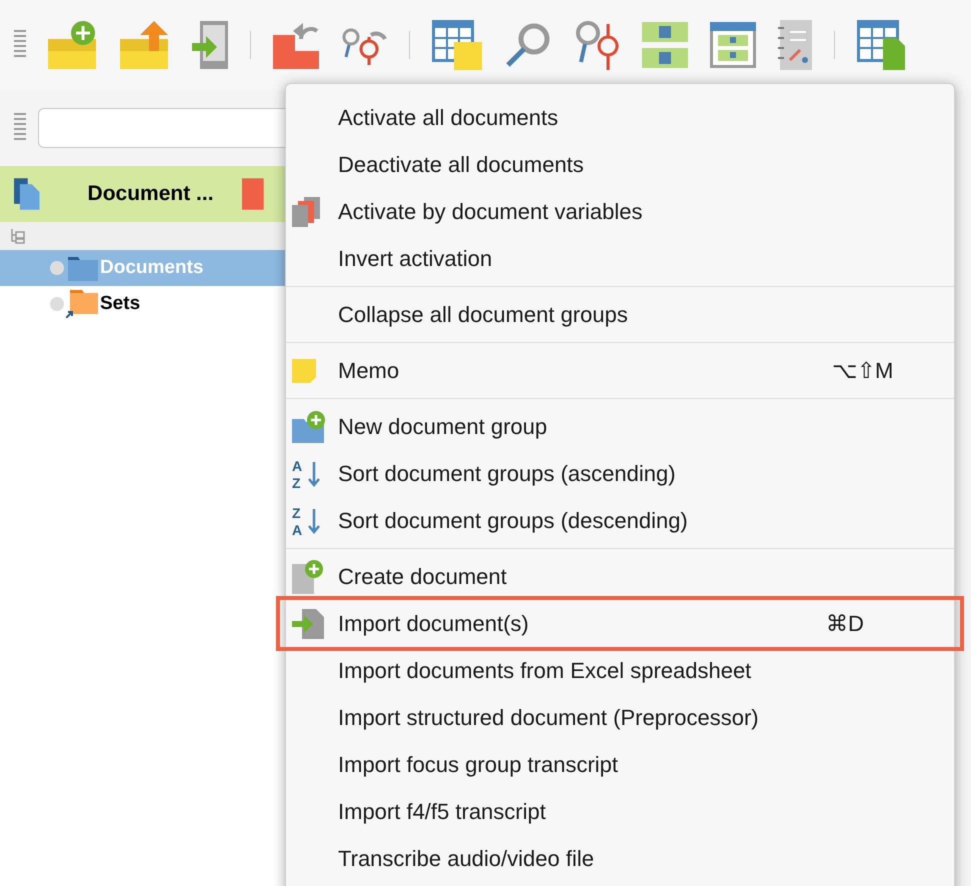 This screenshot has width=971, height=886. I want to click on menu-item-label: Transcribe audio/video file, so click(466, 859).